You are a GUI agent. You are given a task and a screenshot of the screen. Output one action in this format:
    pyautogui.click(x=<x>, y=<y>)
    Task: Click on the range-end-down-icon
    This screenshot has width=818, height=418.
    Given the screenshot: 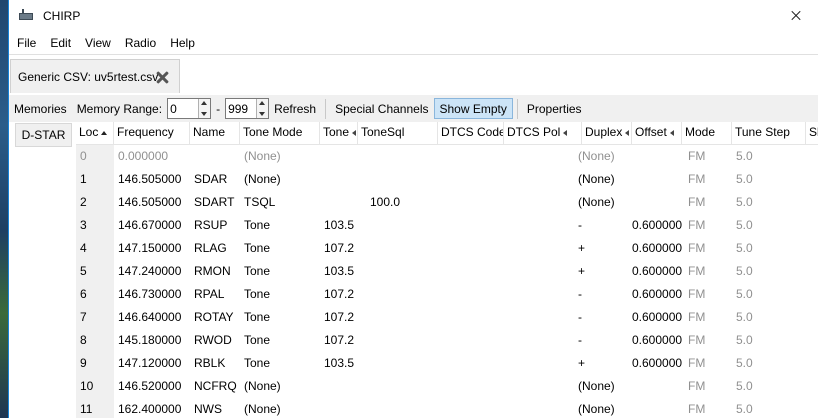 What is the action you would take?
    pyautogui.click(x=263, y=113)
    